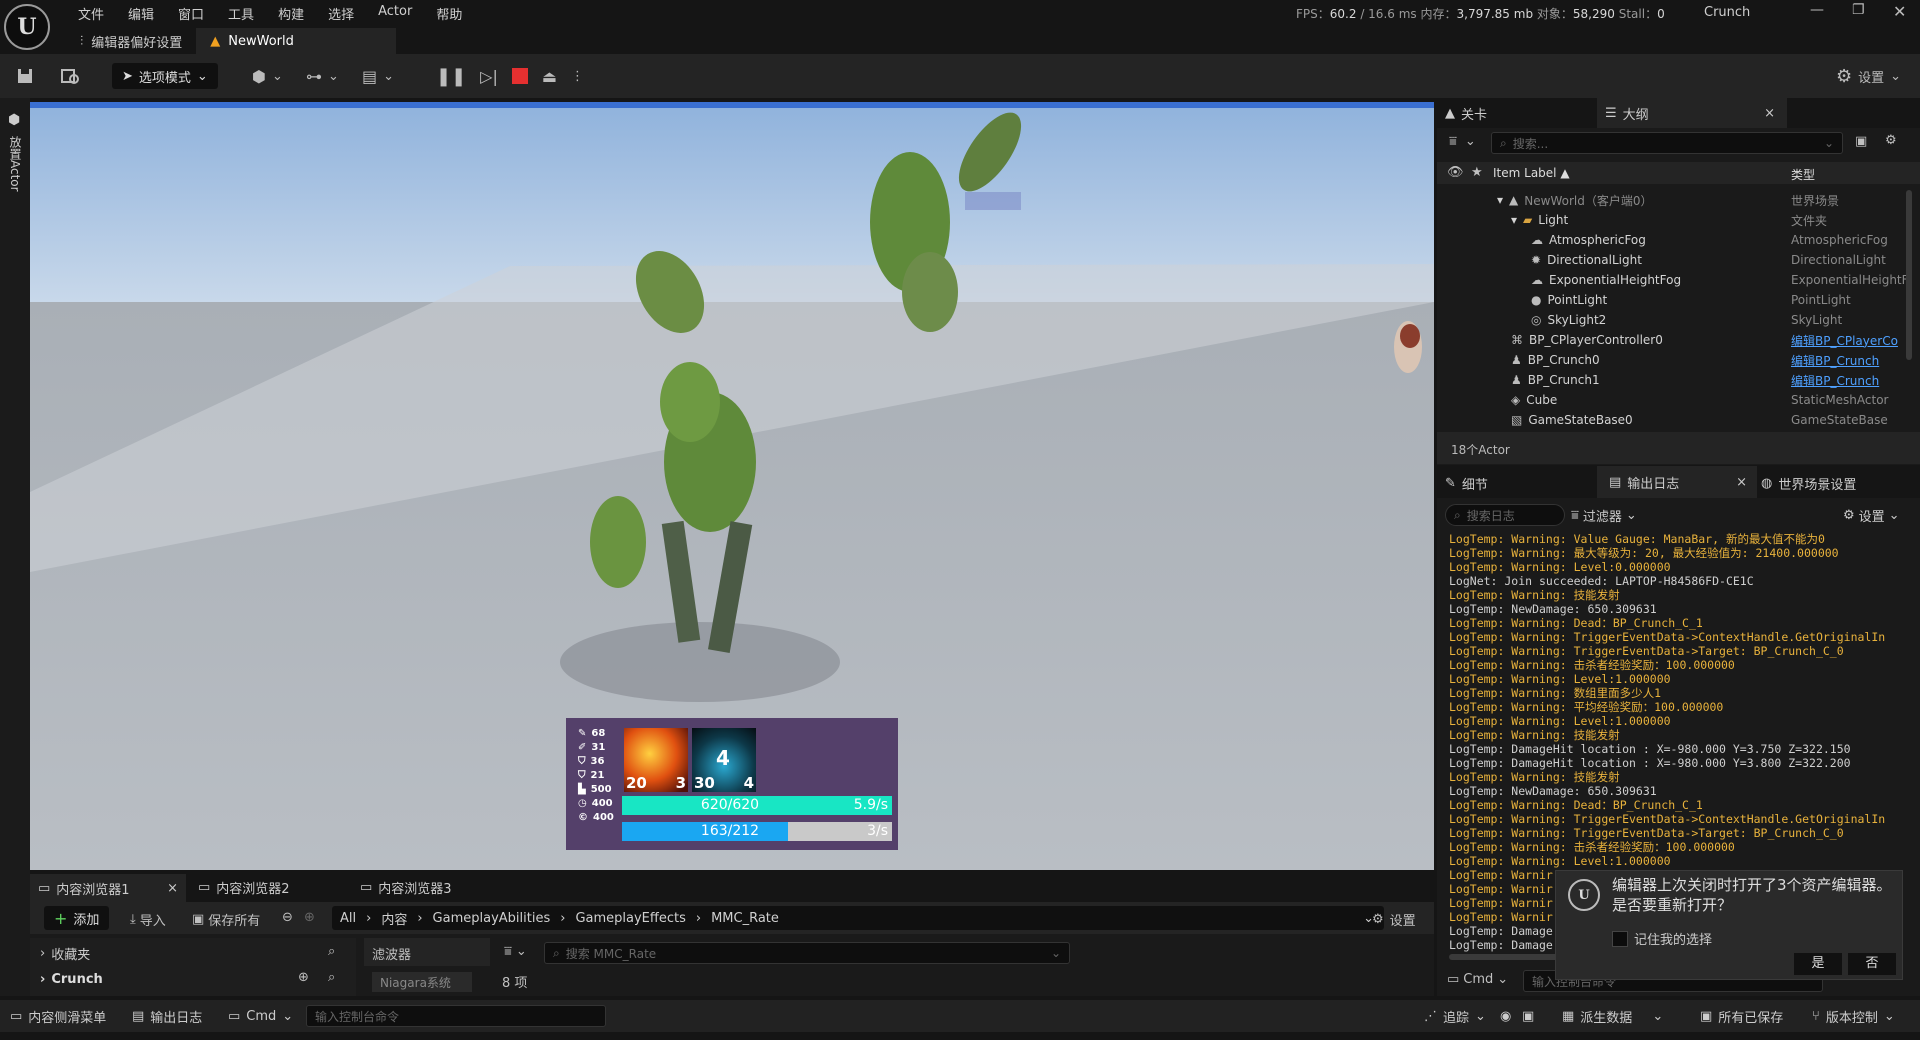 This screenshot has width=1920, height=1040. Describe the element at coordinates (331, 951) in the screenshot. I see `search-icon: ⌕` at that location.